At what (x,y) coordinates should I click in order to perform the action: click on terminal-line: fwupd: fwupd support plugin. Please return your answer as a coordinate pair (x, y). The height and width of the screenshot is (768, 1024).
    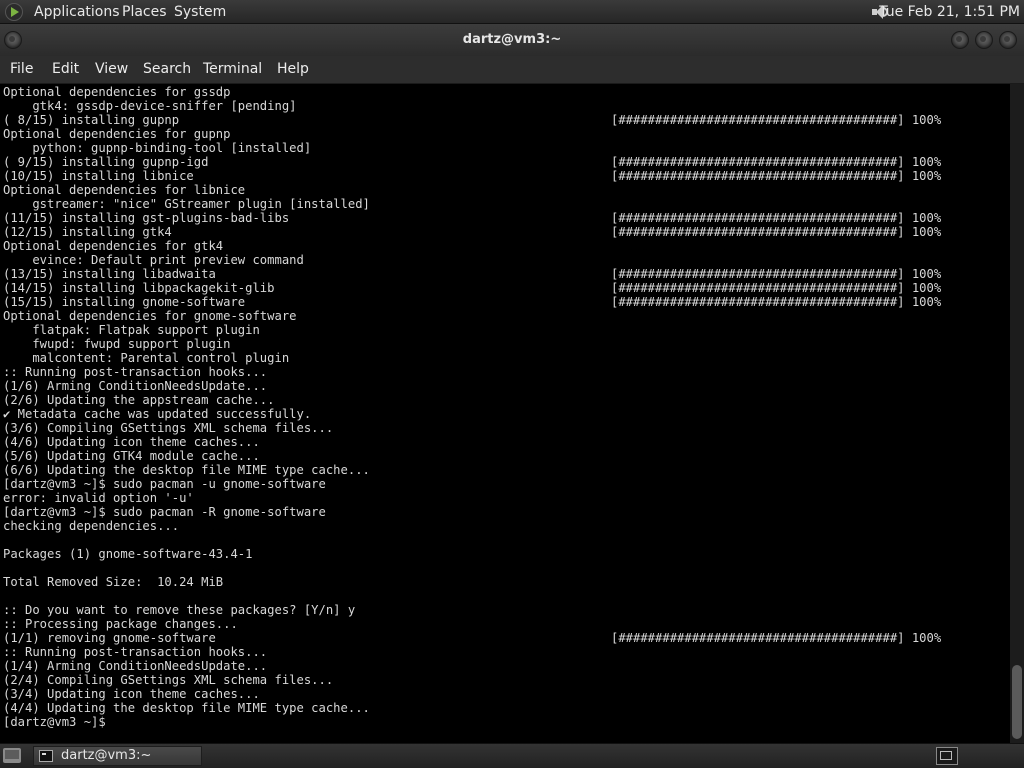
    Looking at the image, I should click on (117, 344).